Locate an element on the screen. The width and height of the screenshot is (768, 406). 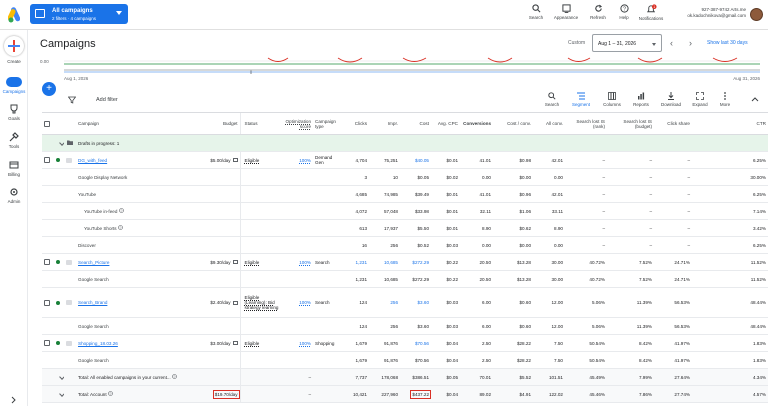
create-button is located at coordinates (14, 46).